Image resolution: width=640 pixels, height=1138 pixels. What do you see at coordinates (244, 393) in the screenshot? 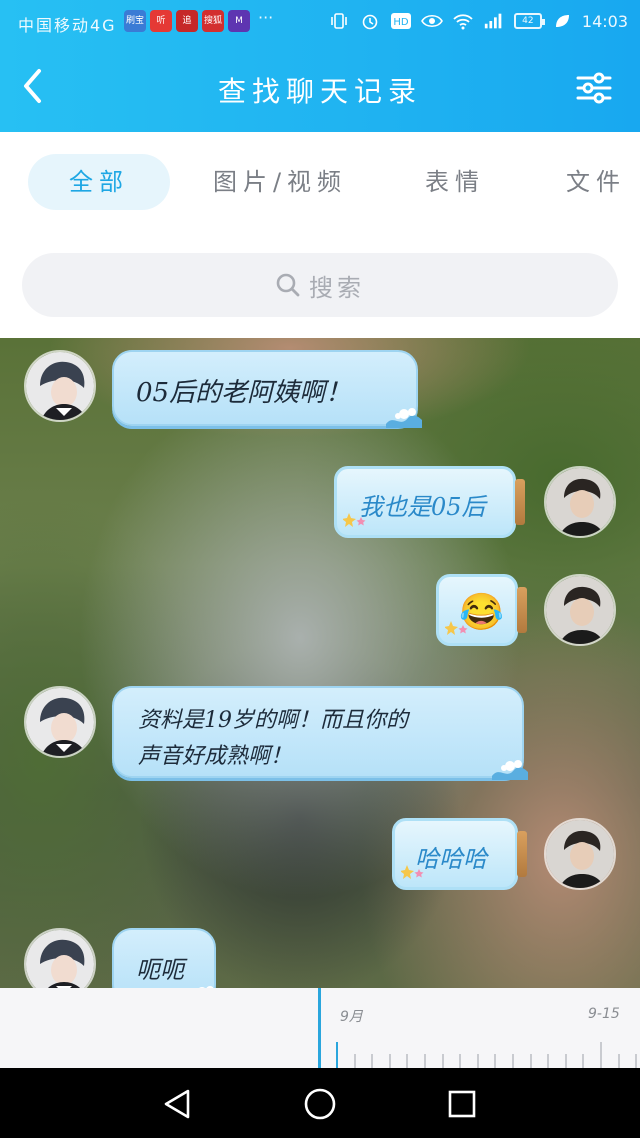
I see `message-text: 05后的老阿姨啊！` at bounding box center [244, 393].